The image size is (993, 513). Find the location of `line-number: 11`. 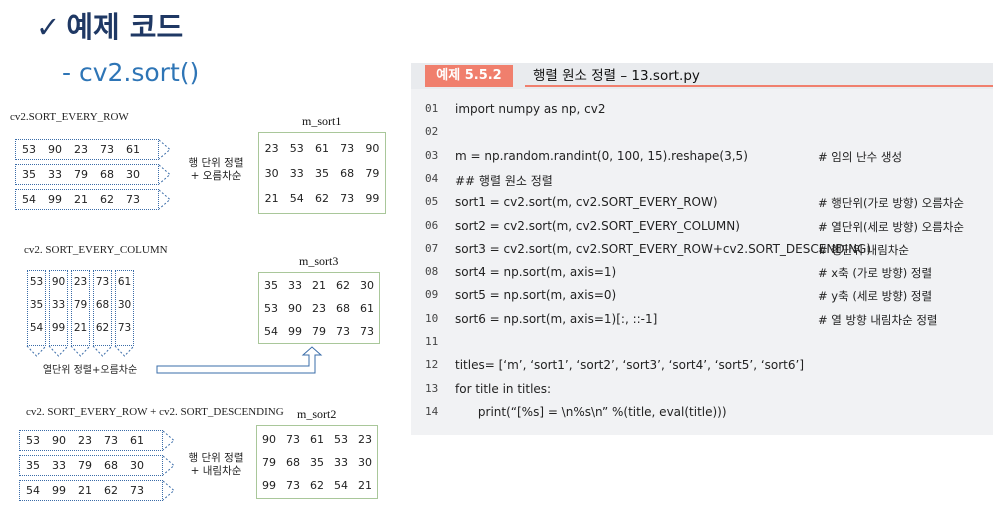

line-number: 11 is located at coordinates (432, 341).